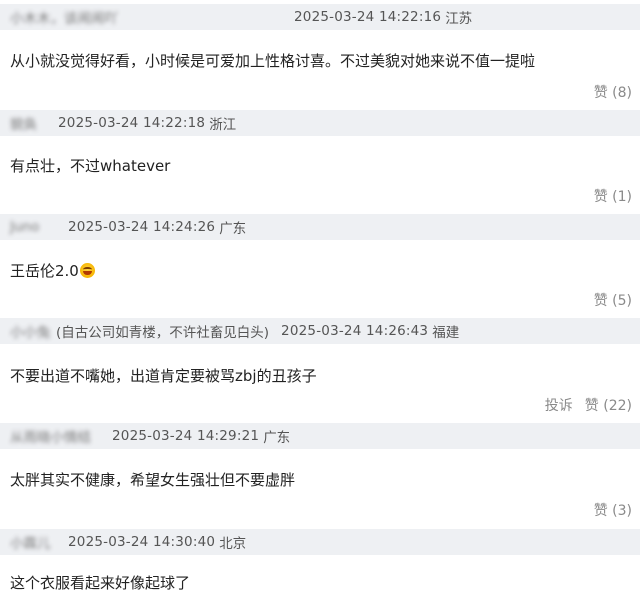 The height and width of the screenshot is (593, 640). Describe the element at coordinates (320, 542) in the screenshot. I see `comment-header: 小霖儿 2025-03-24 14:30:40 北京` at that location.